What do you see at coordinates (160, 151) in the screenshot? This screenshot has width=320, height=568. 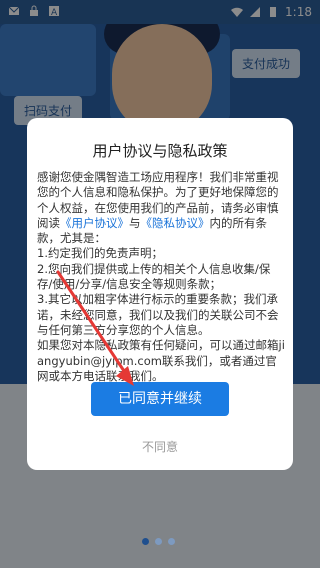 I see `dialog-title: 用户协议与隐私政策` at bounding box center [160, 151].